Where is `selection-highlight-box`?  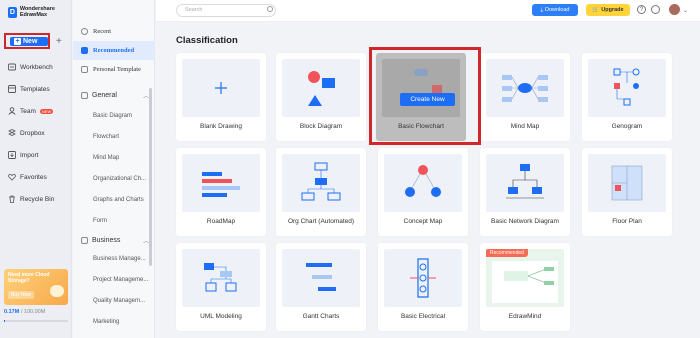 selection-highlight-box is located at coordinates (425, 96).